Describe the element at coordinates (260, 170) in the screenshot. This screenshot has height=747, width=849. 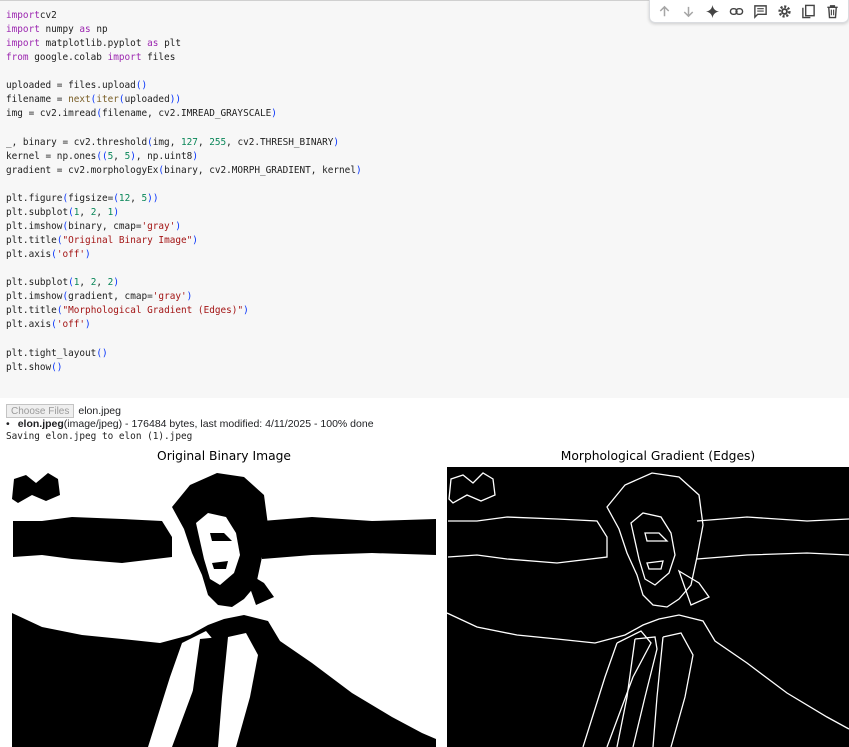
I see `code-token: binary, cv2.MORPH_GRADIENT, kernel` at that location.